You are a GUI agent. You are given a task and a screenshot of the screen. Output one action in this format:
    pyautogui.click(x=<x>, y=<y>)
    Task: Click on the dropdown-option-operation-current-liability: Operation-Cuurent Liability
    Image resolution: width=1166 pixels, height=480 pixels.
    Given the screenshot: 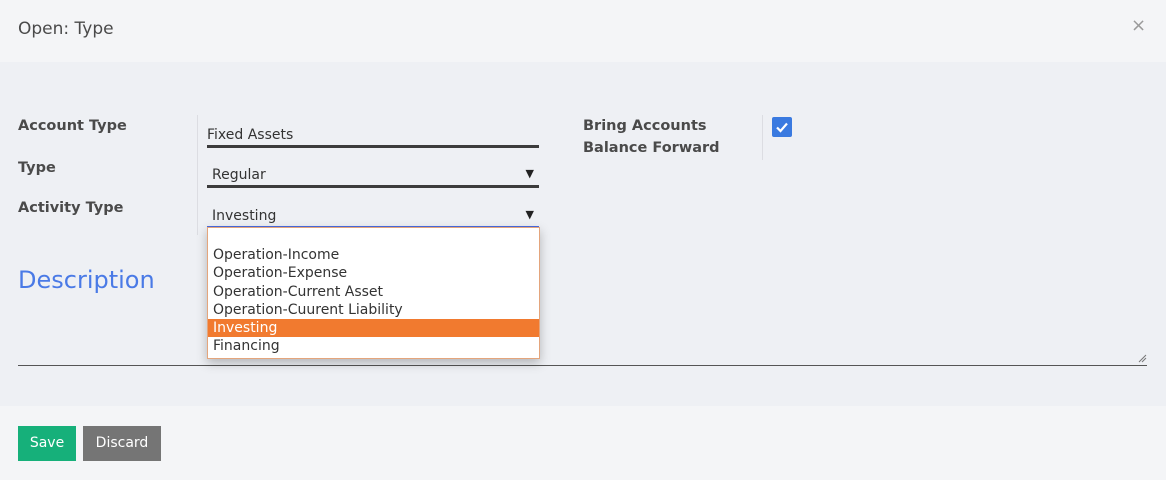 What is the action you would take?
    pyautogui.click(x=373, y=310)
    